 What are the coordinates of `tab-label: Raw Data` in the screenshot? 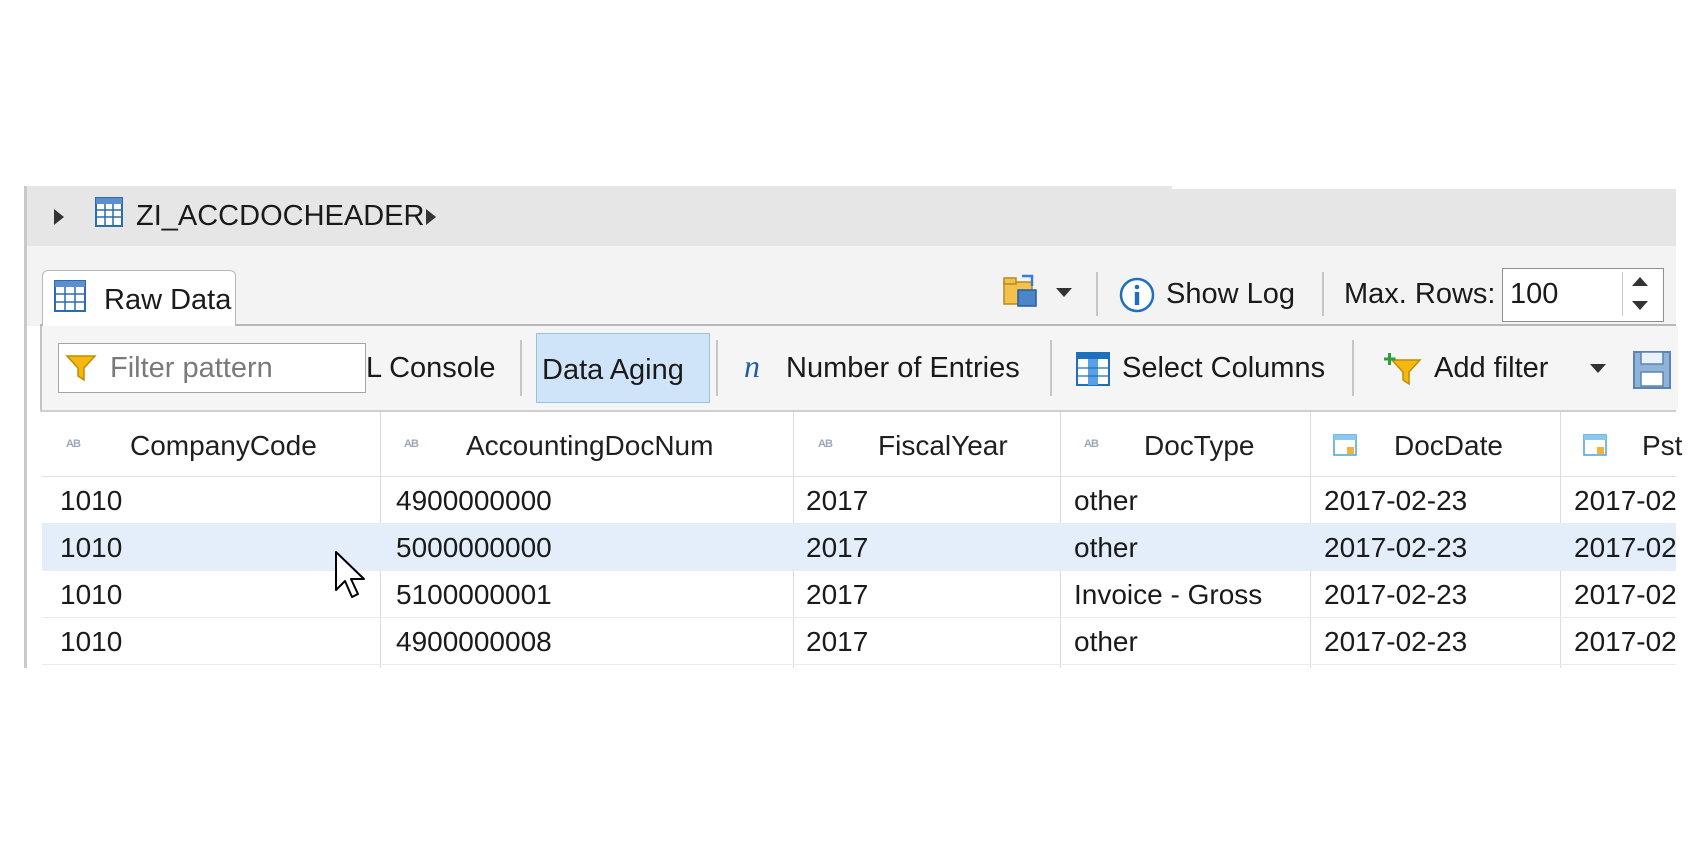 It's located at (168, 300).